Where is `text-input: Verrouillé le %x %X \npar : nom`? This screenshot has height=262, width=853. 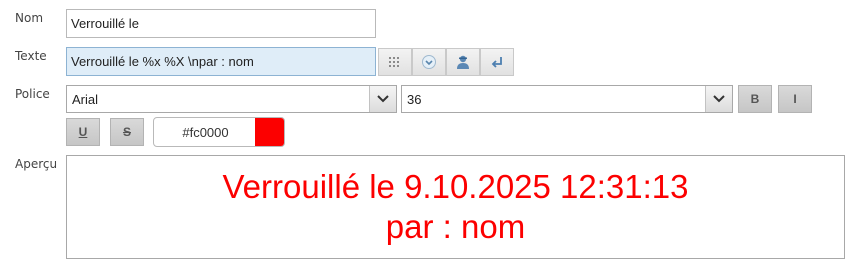
text-input: Verrouillé le %x %X \npar : nom is located at coordinates (221, 61).